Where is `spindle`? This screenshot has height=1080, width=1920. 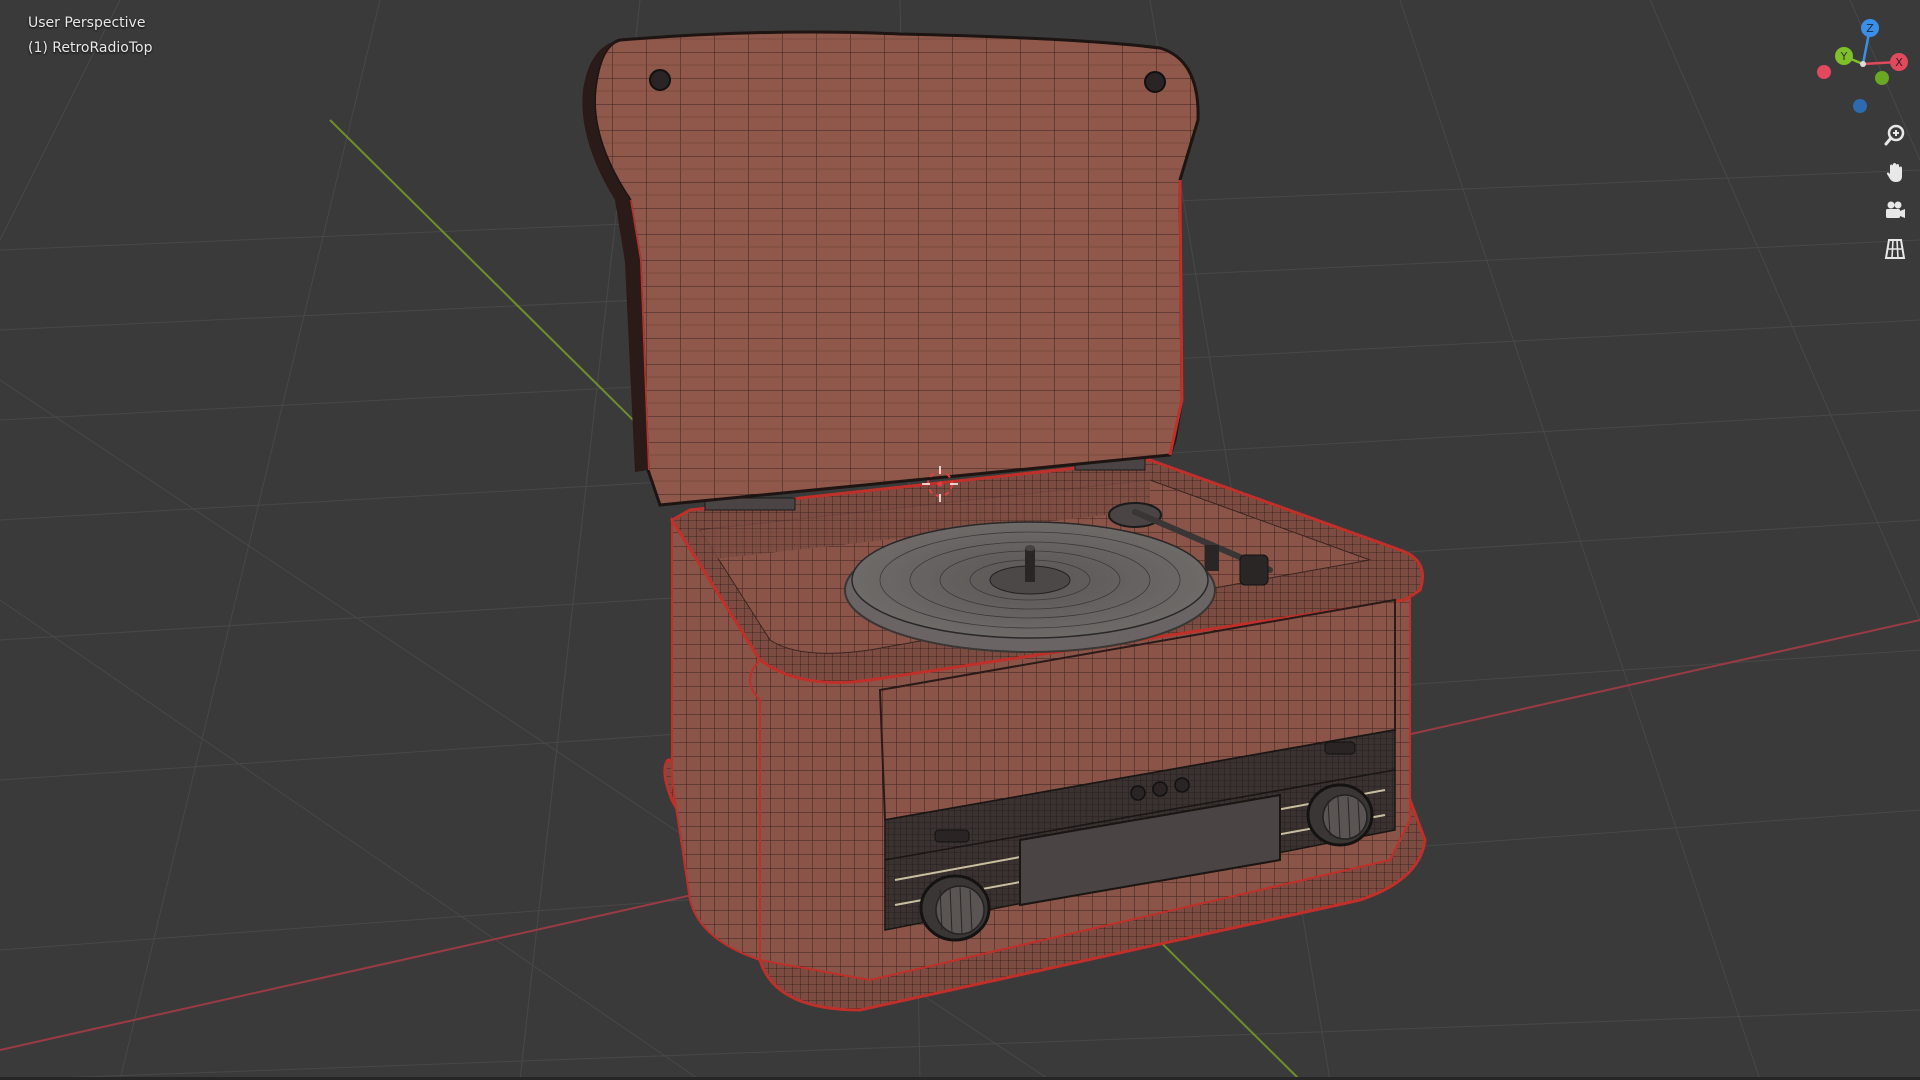
spindle is located at coordinates (1030, 565).